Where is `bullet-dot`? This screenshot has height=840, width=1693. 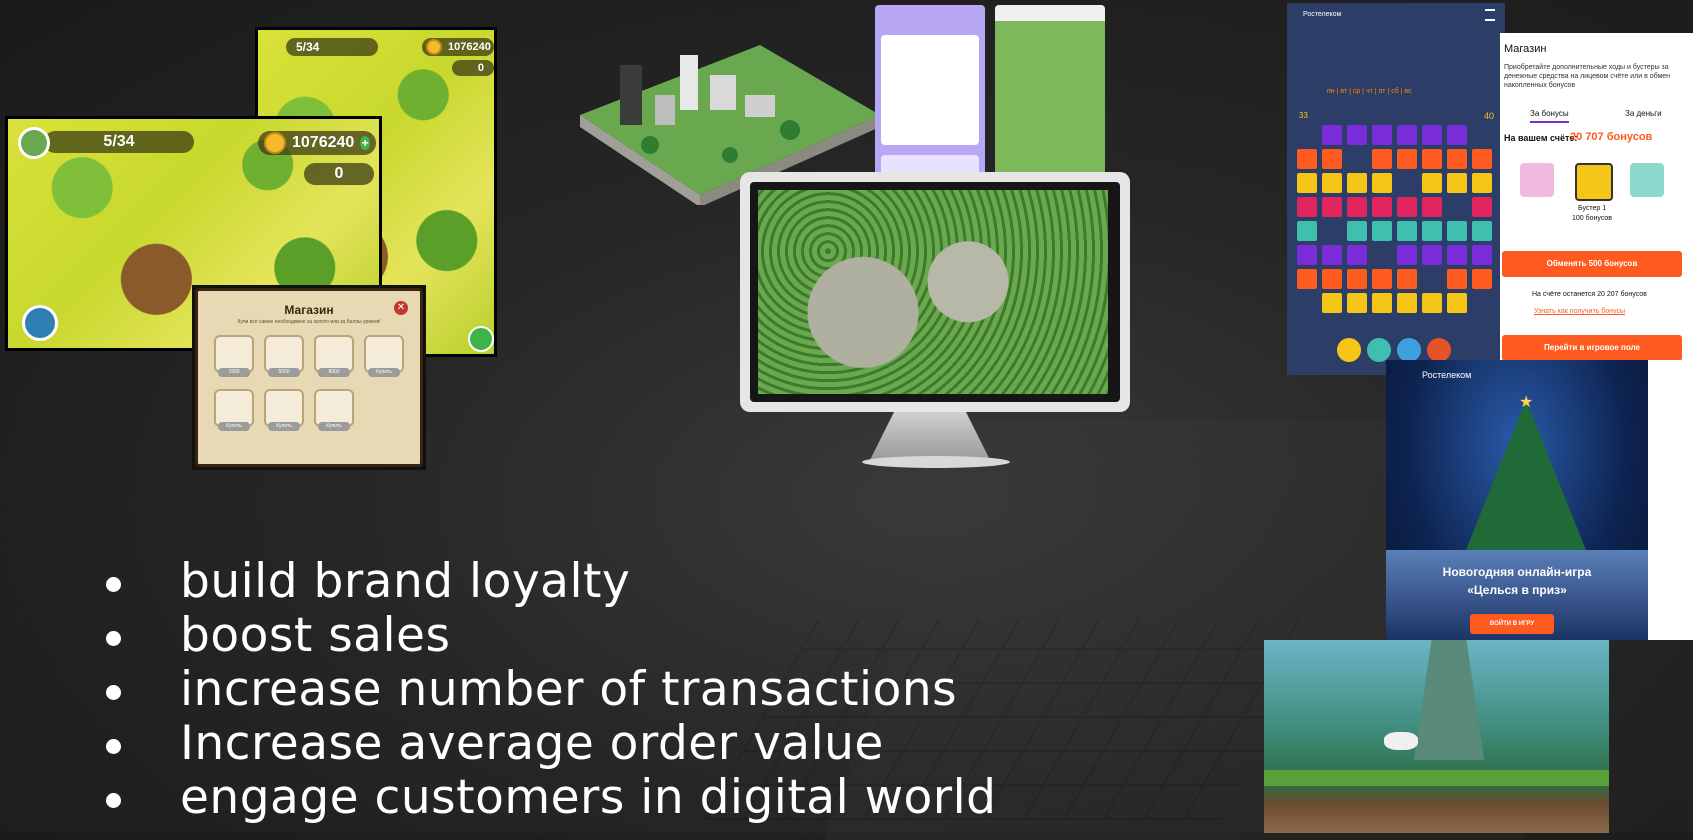 bullet-dot is located at coordinates (113, 692).